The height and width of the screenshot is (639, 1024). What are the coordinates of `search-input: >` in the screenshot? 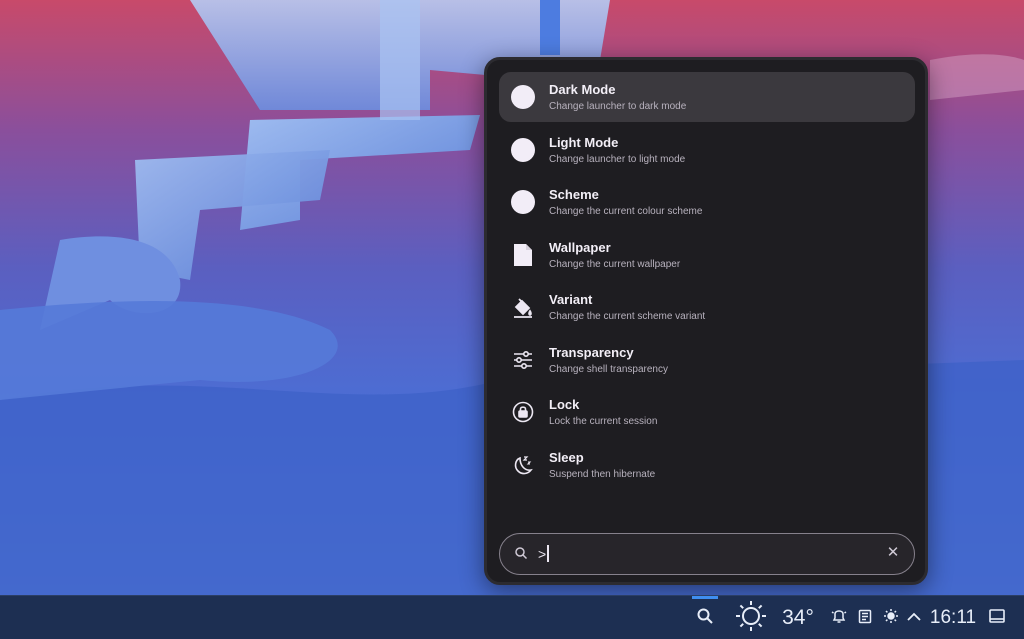 It's located at (543, 554).